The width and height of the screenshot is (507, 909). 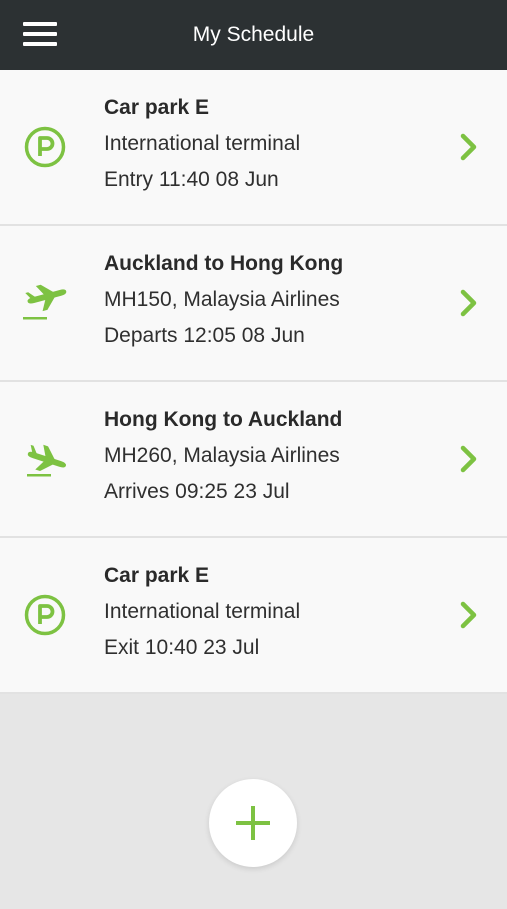 What do you see at coordinates (223, 419) in the screenshot?
I see `item-title: Hong Kong to Auckland` at bounding box center [223, 419].